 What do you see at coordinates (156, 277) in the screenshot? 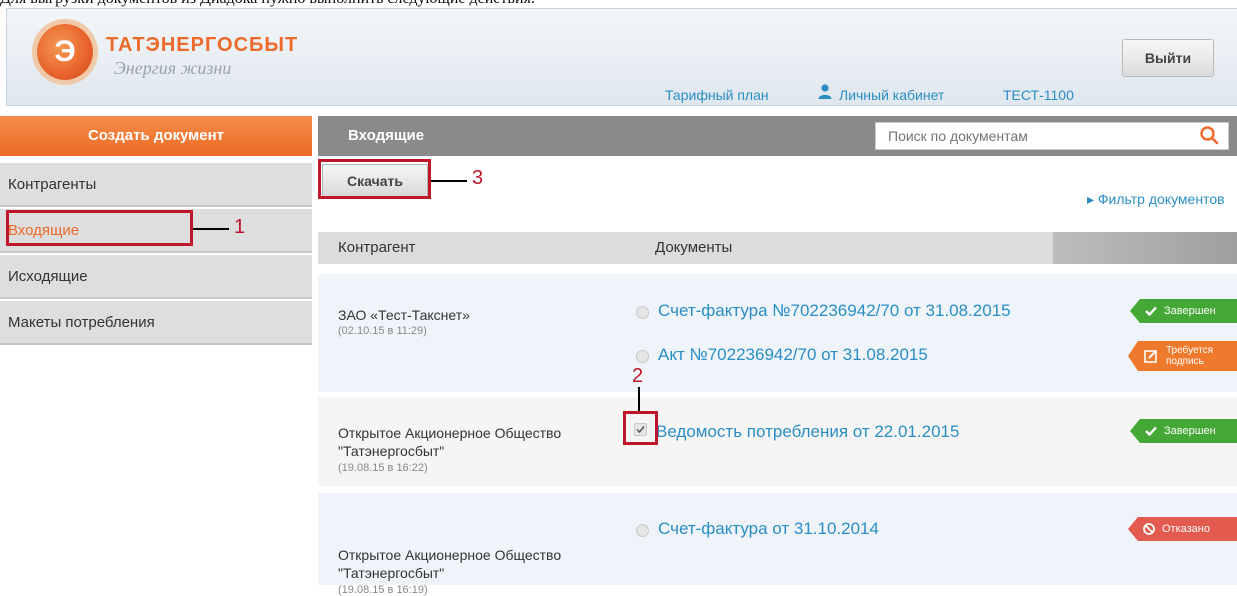
I see `sidebar-item-outgoing: Исходящие` at bounding box center [156, 277].